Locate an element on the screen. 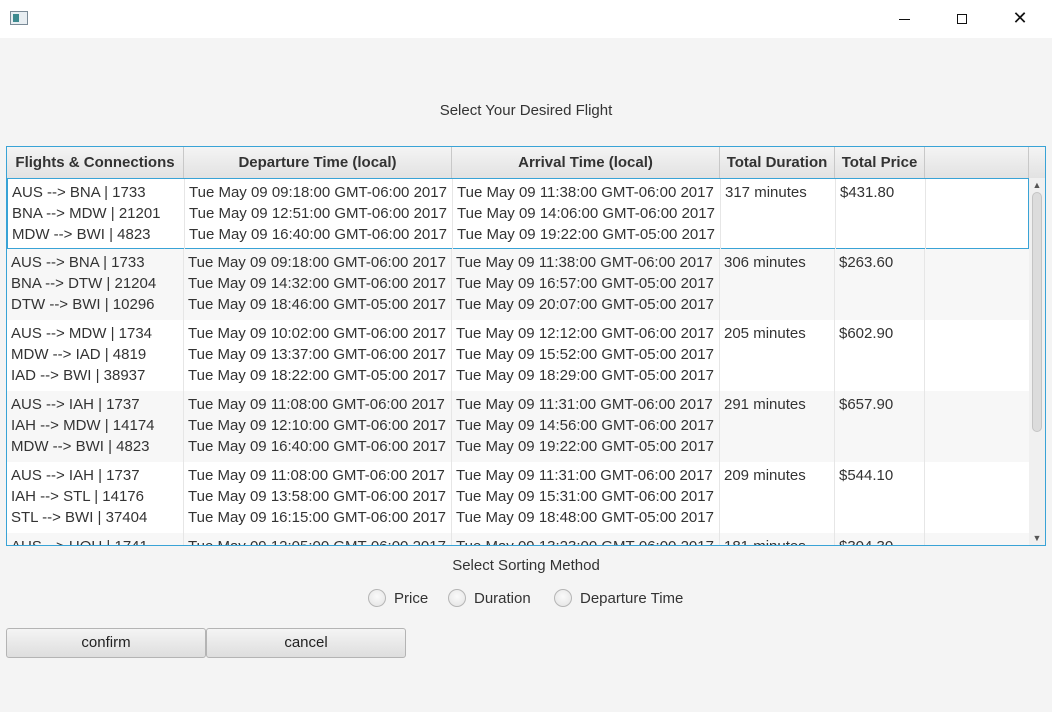  cell-departure-line: Tue May 09 10:02:00 GMT-06:00 2017 is located at coordinates (317, 333).